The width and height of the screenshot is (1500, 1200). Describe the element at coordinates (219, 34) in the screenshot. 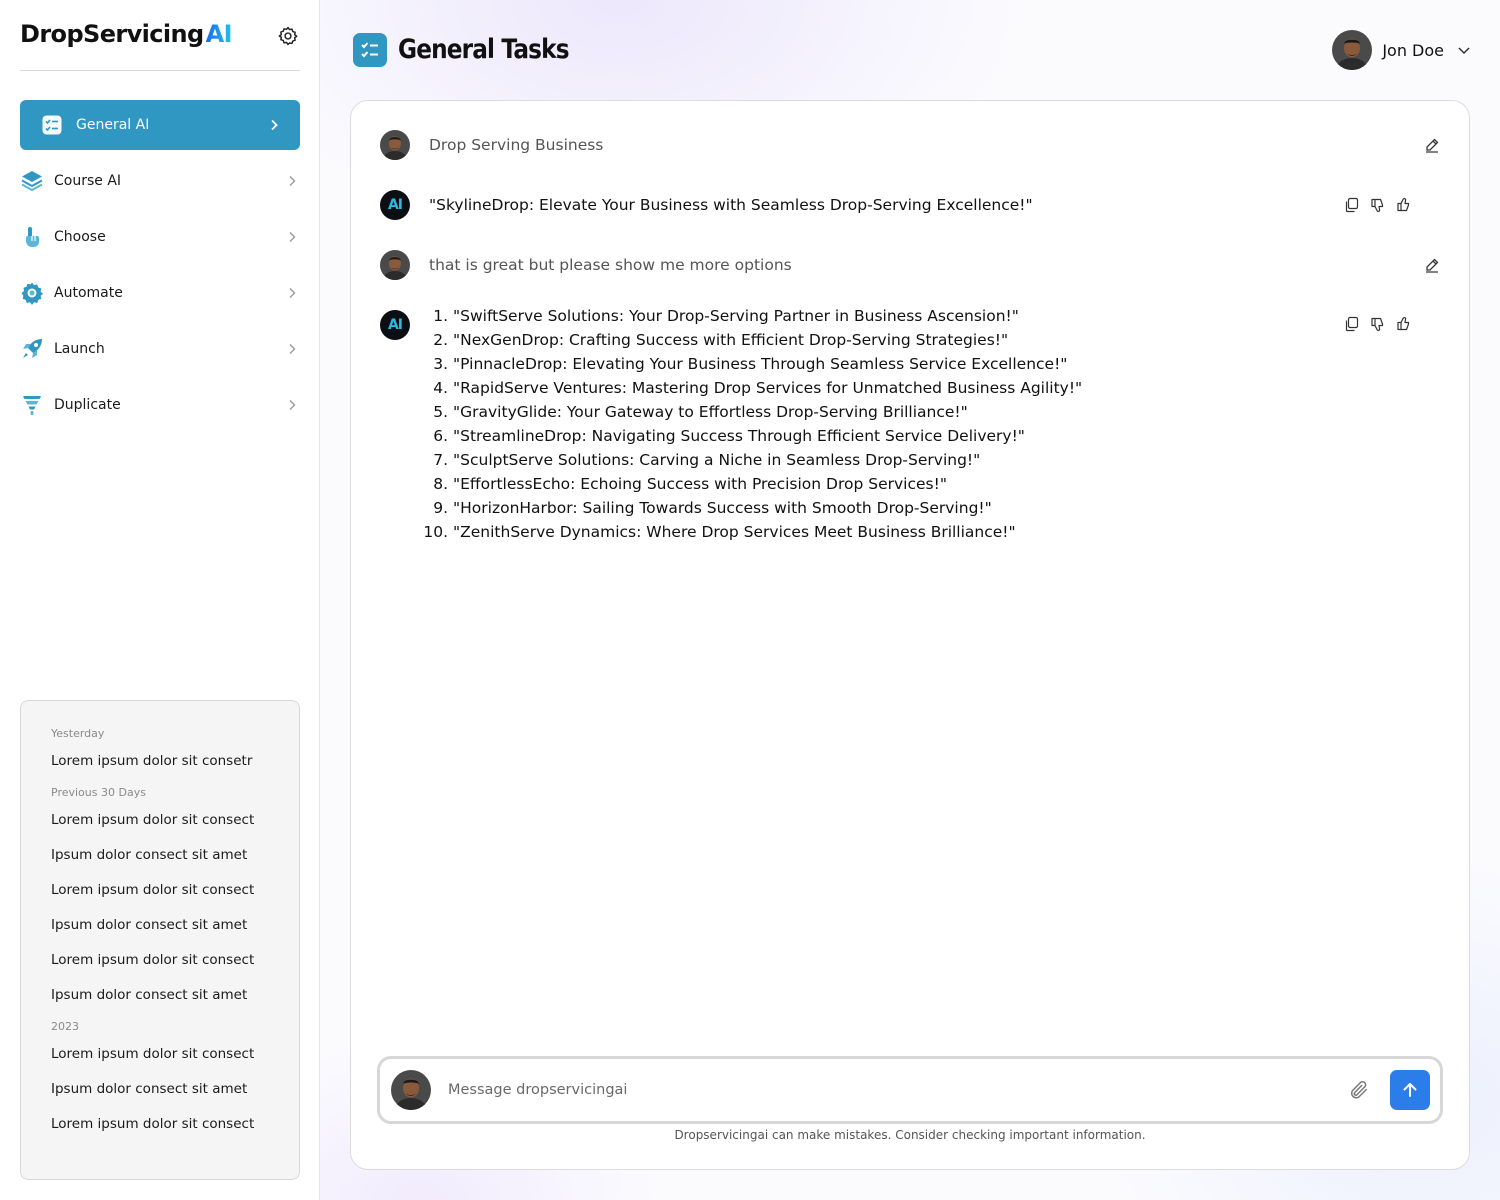

I see `brand-suffix: AI` at that location.